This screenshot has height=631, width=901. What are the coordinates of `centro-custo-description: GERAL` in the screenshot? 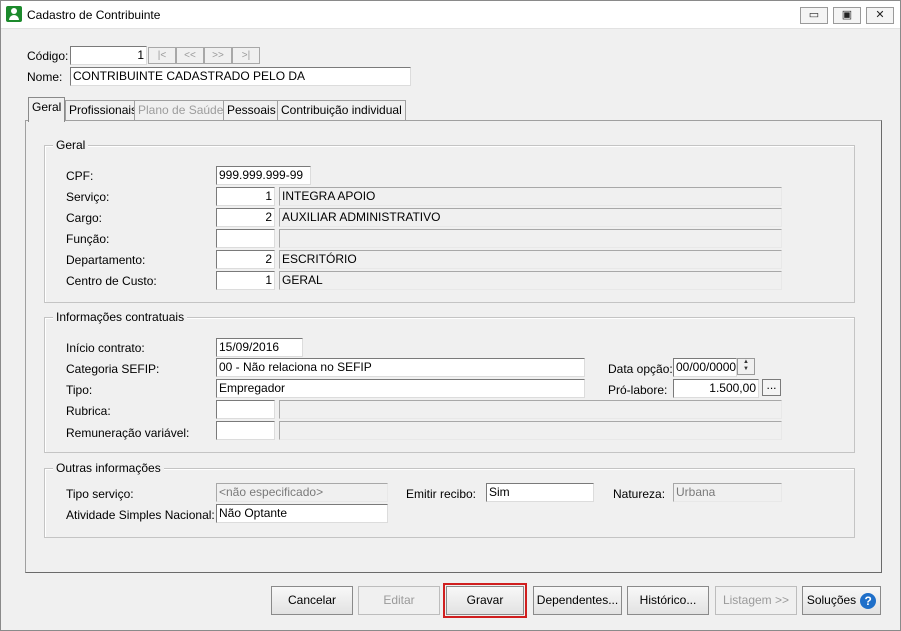 It's located at (530, 280).